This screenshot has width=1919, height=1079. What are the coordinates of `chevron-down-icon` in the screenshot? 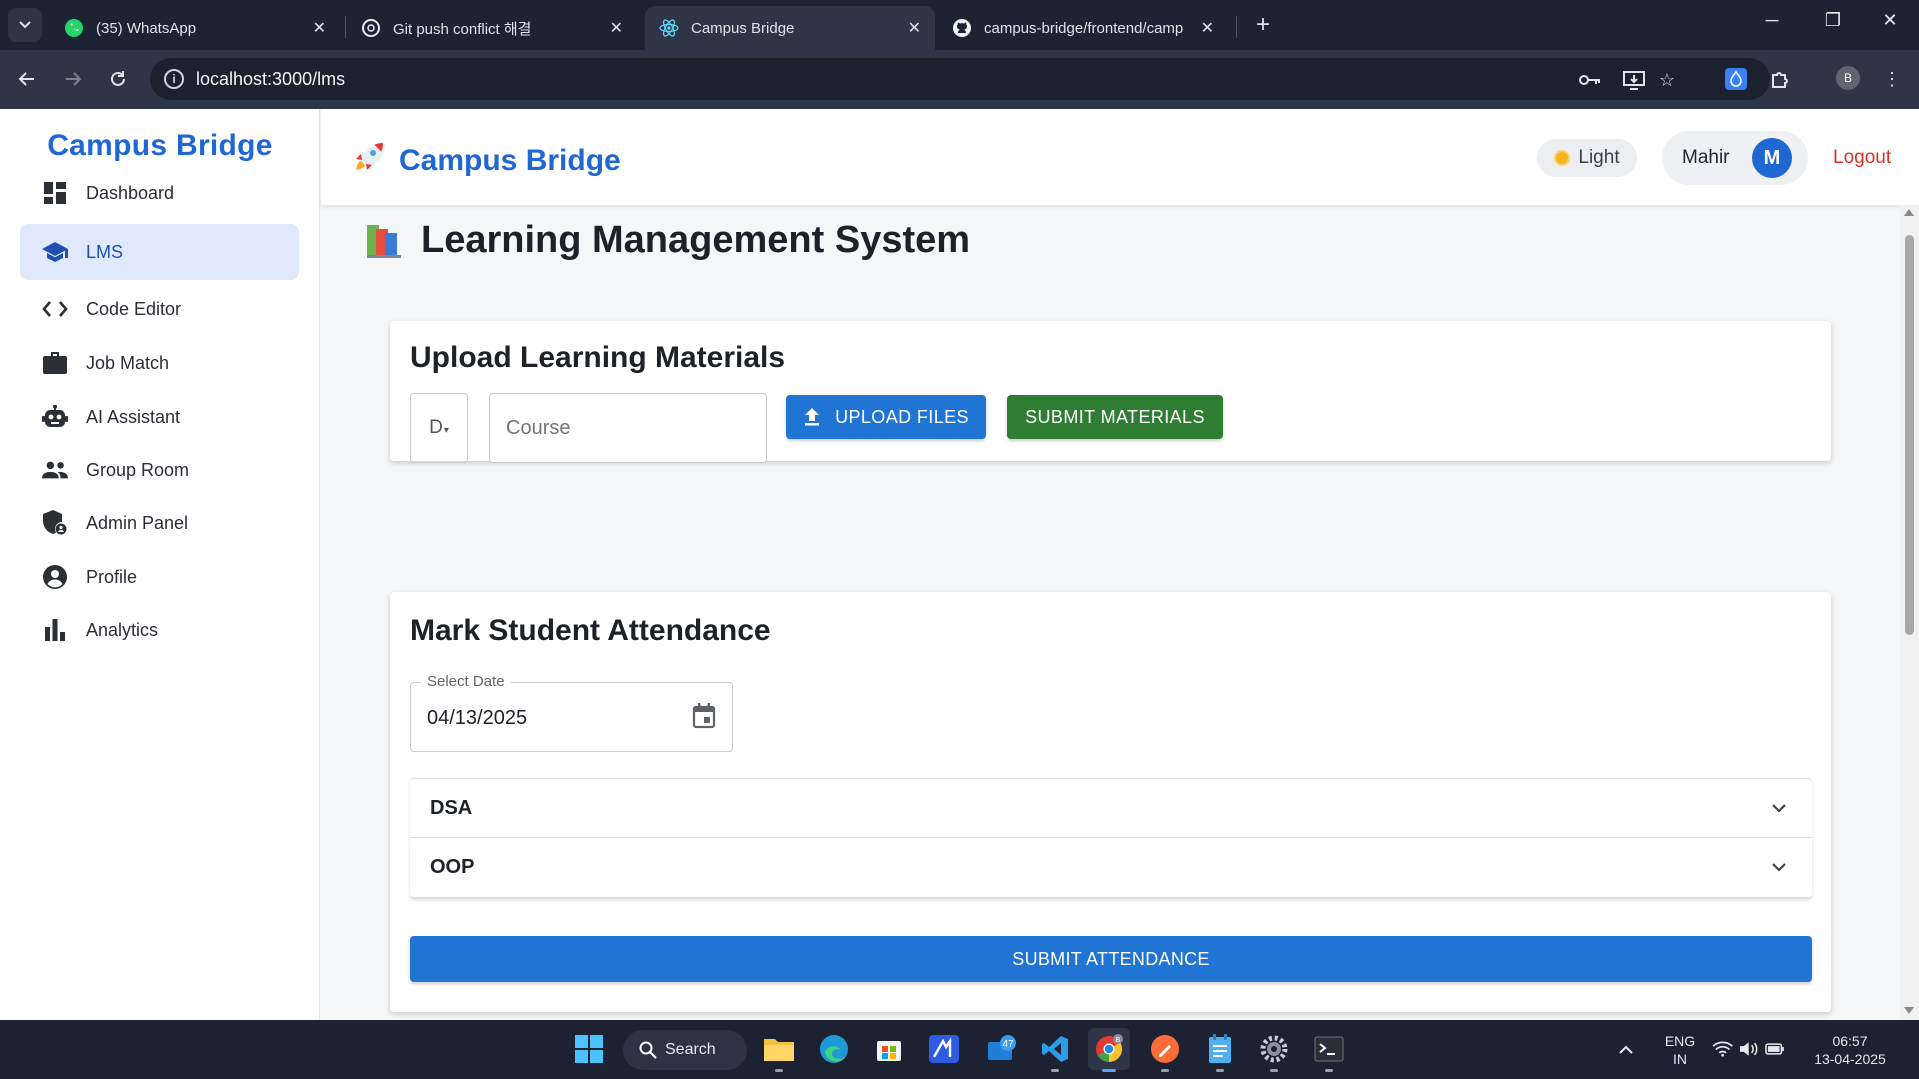 It's located at (25, 25).